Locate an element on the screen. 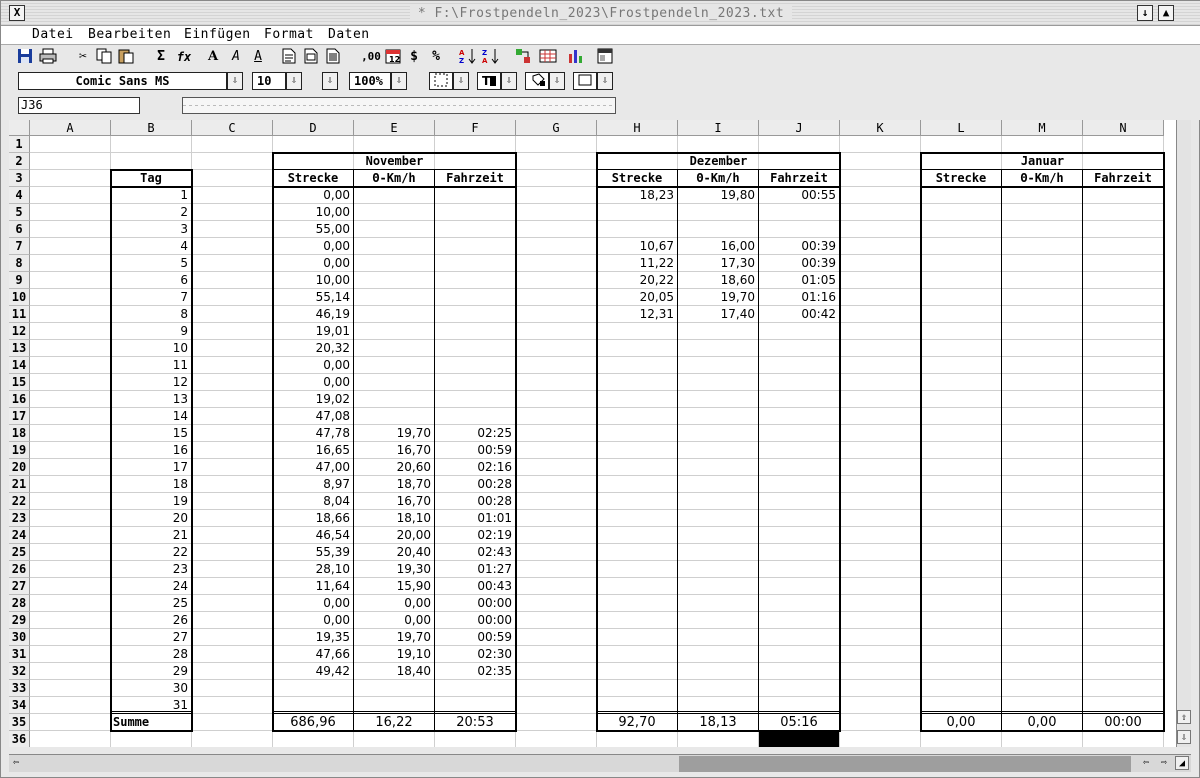 Image resolution: width=1200 pixels, height=778 pixels. data-cell: 10,00 is located at coordinates (313, 212).